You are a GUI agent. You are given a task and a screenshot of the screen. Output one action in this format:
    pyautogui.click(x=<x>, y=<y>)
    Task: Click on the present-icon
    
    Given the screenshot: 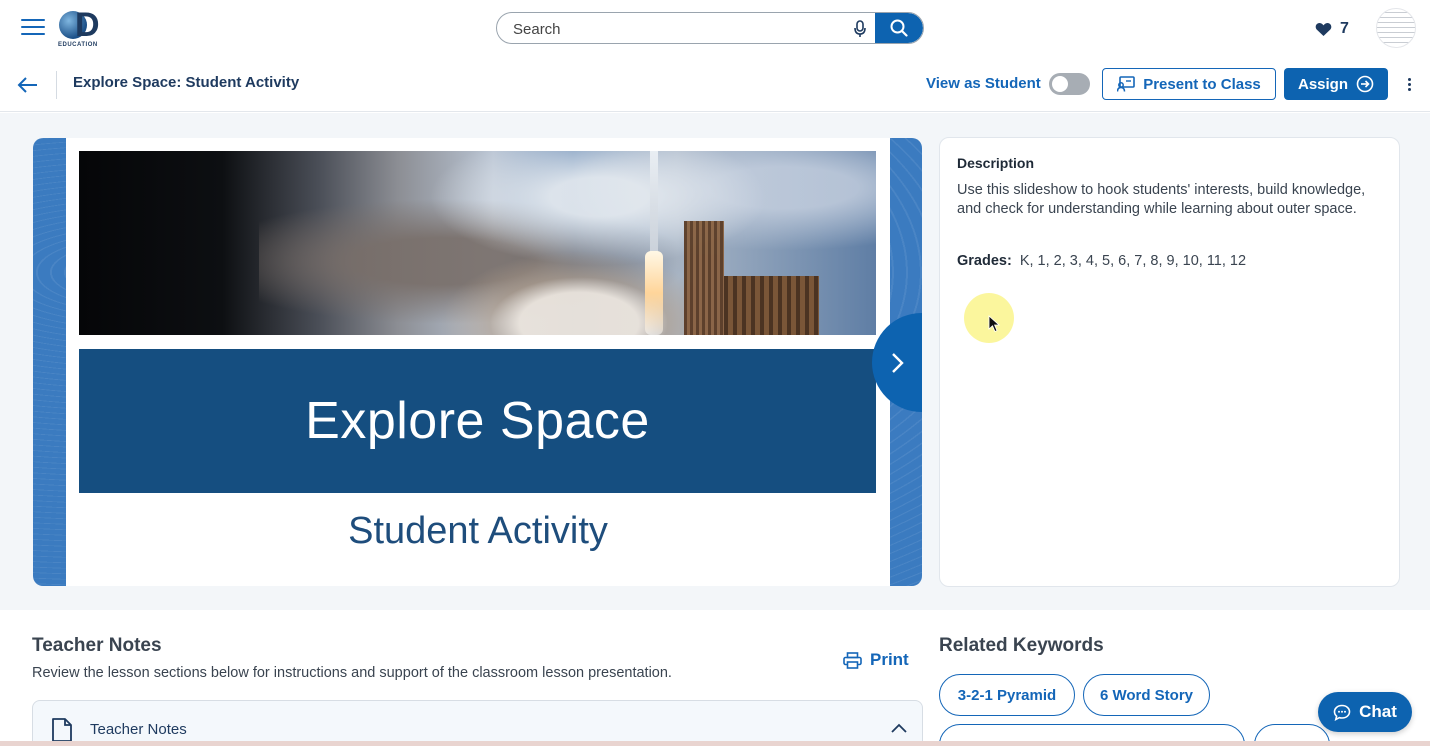 What is the action you would take?
    pyautogui.click(x=1126, y=84)
    